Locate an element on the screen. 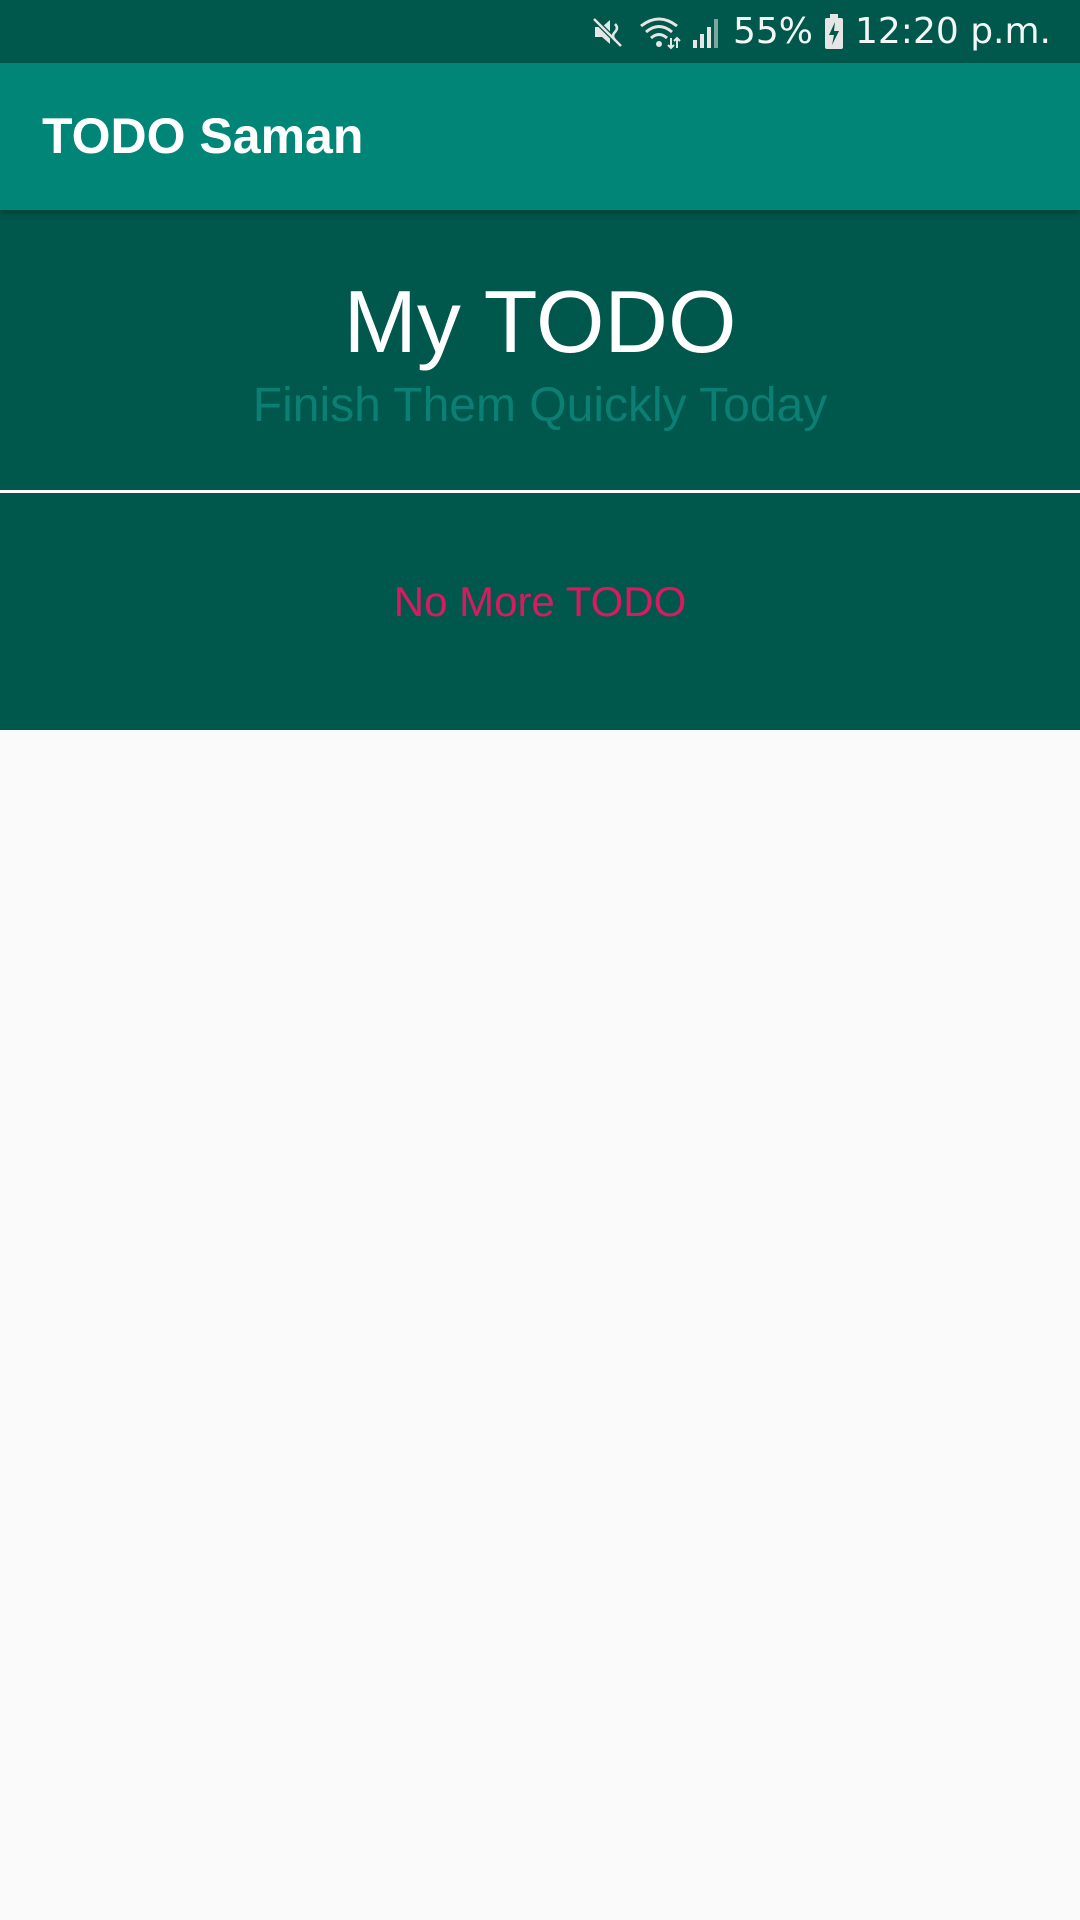  battery-percent: 55% is located at coordinates (772, 31).